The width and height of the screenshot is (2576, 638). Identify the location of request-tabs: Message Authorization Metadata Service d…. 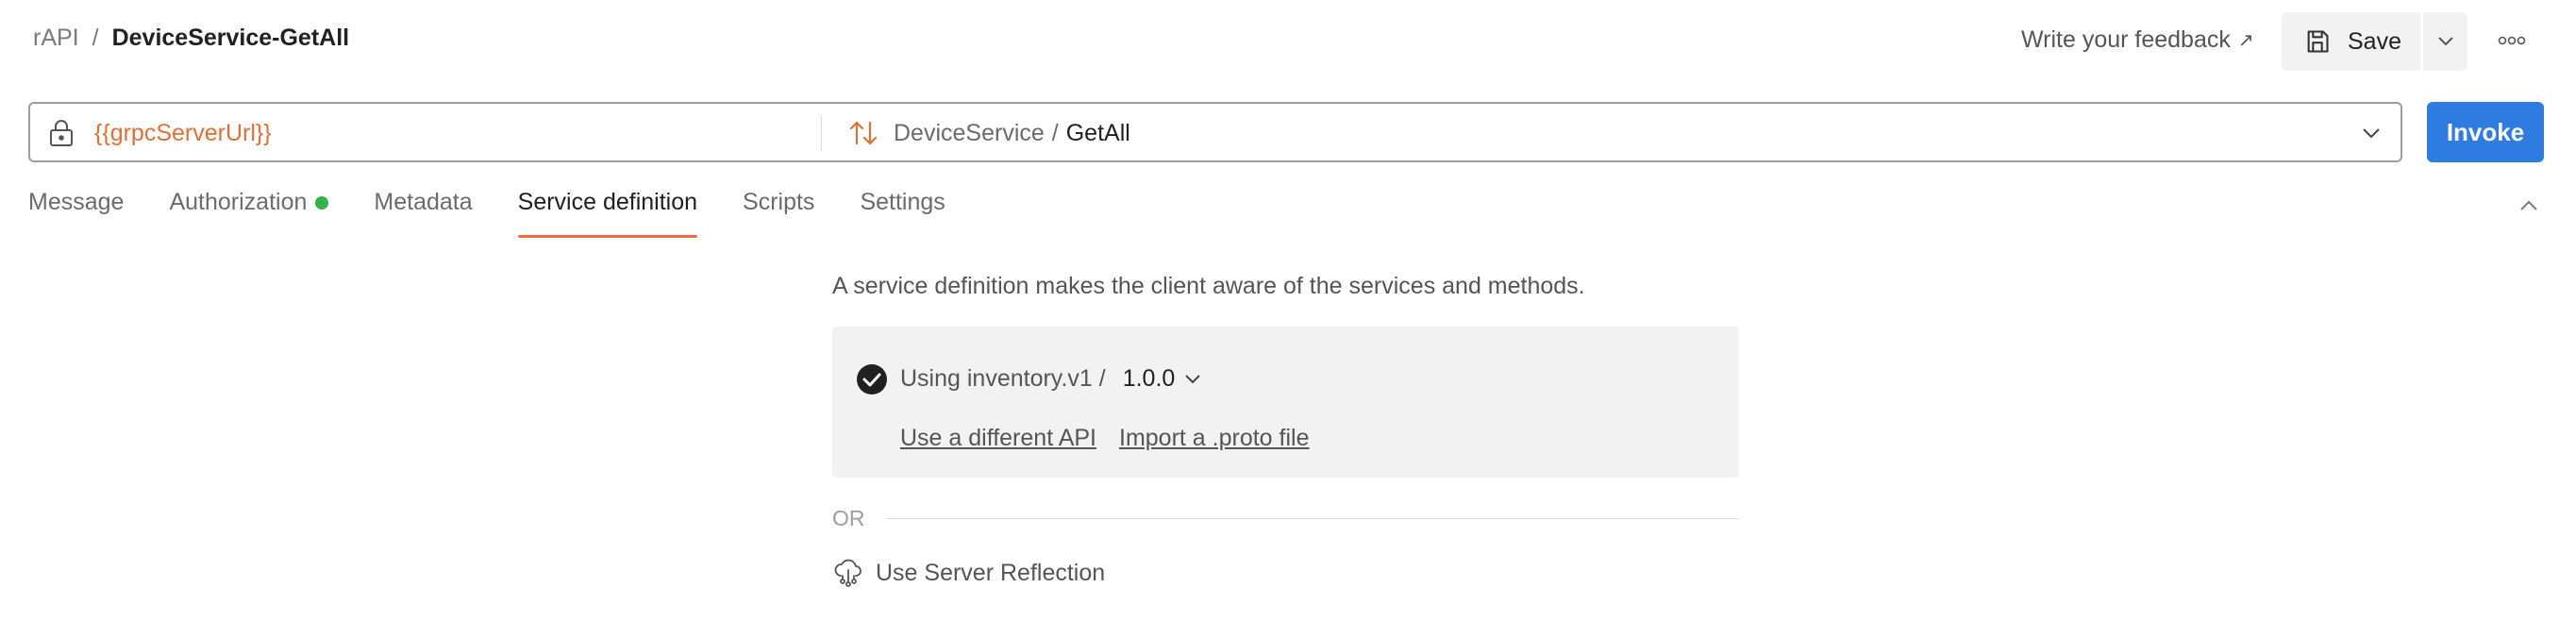
(509, 213).